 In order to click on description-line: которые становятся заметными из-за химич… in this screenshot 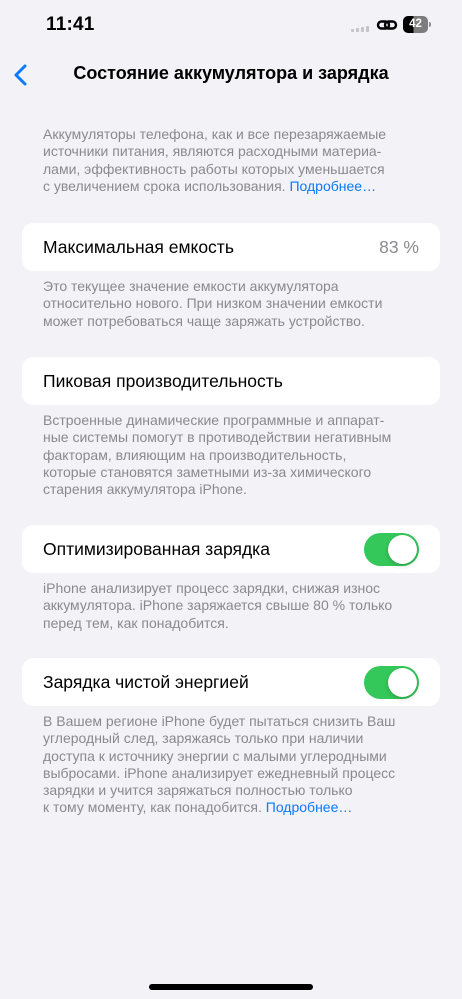, I will do `click(207, 471)`.